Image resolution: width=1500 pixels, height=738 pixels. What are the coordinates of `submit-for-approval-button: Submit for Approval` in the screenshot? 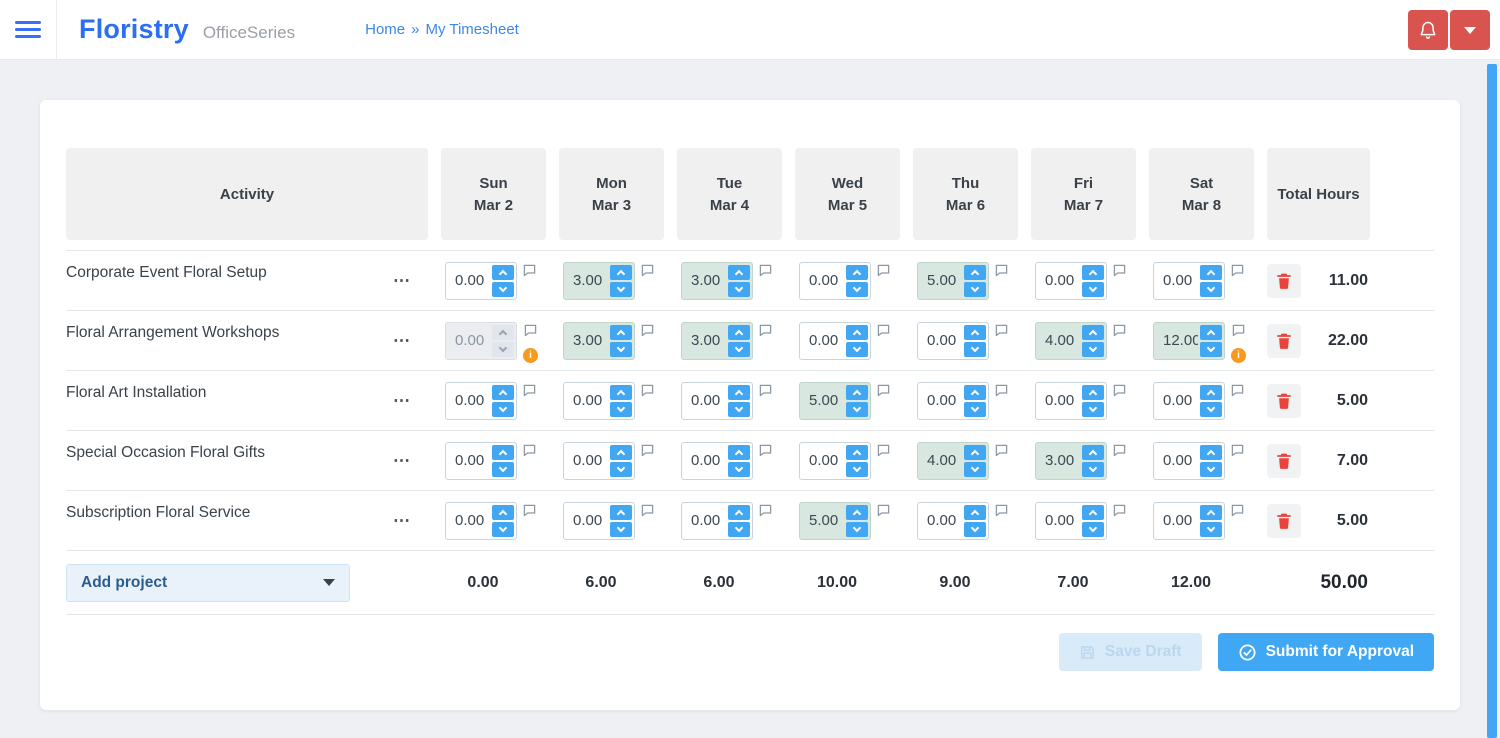 It's located at (1325, 652).